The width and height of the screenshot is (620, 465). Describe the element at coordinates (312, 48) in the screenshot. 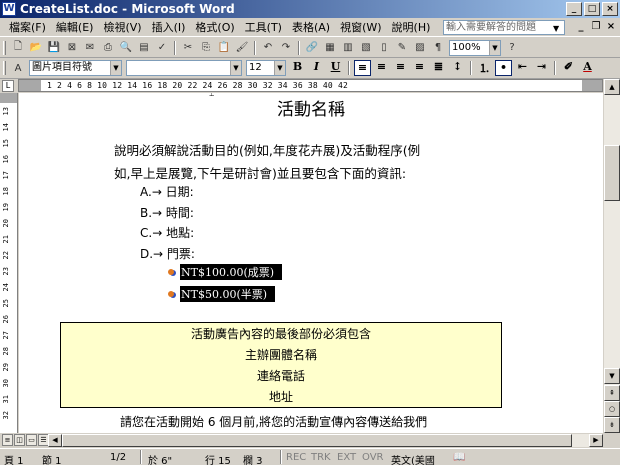

I see `hyperlink-icon: 🔗` at that location.